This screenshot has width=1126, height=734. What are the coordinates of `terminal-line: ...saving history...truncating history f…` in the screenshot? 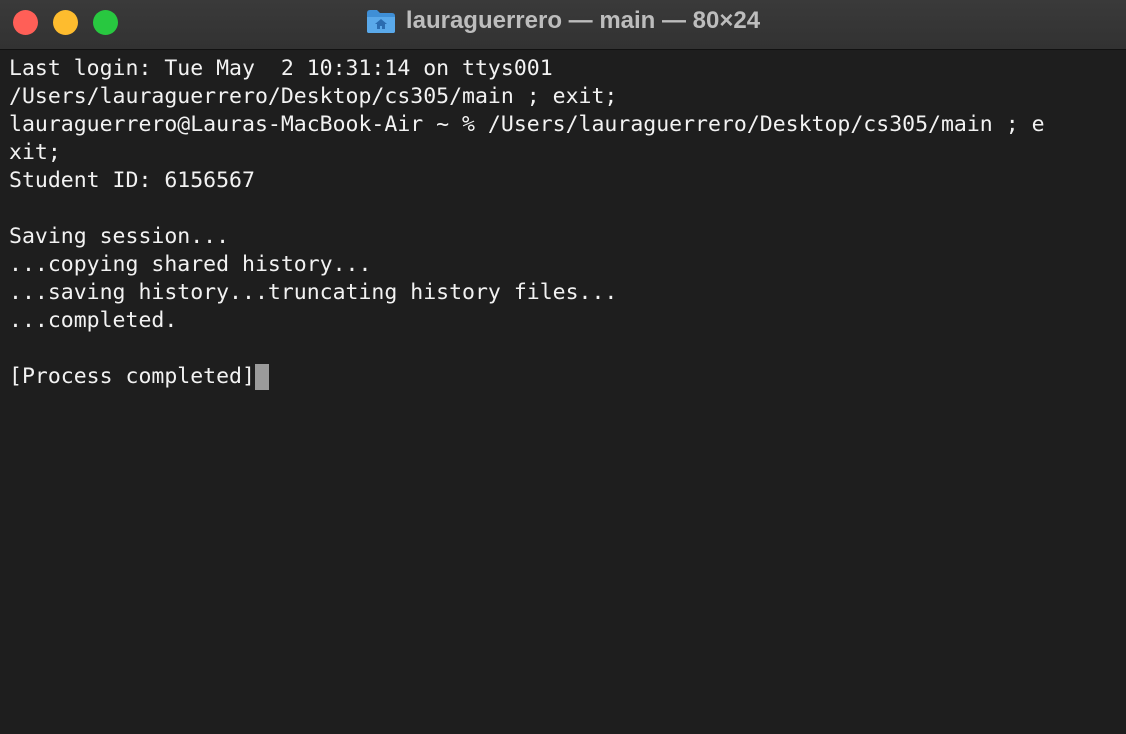 It's located at (313, 292).